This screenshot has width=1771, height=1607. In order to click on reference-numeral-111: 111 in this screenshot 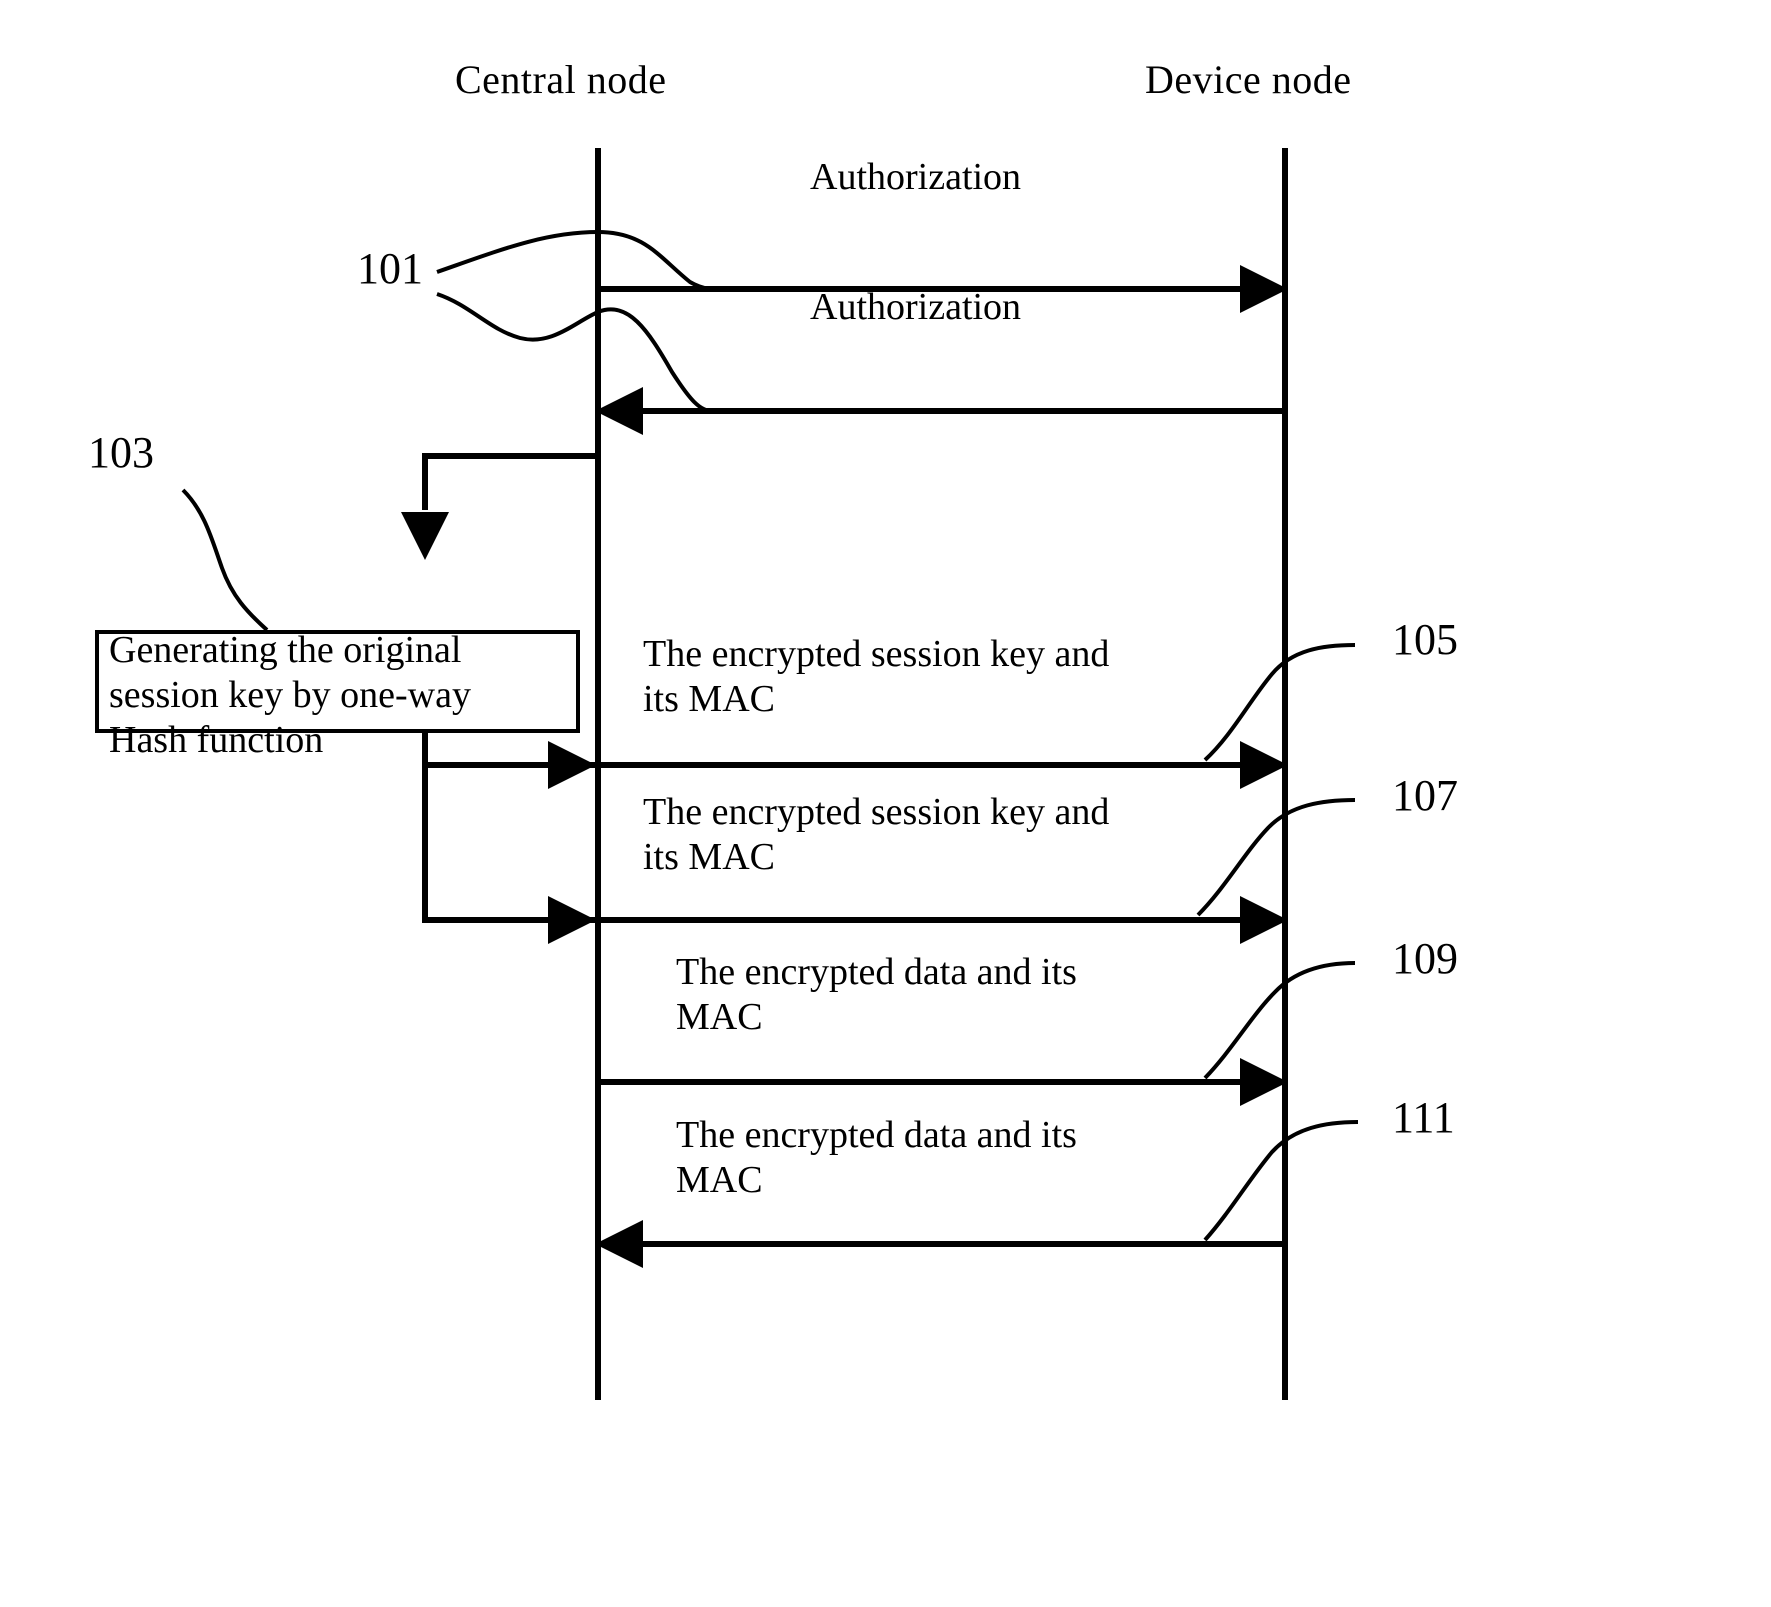, I will do `click(1423, 1117)`.